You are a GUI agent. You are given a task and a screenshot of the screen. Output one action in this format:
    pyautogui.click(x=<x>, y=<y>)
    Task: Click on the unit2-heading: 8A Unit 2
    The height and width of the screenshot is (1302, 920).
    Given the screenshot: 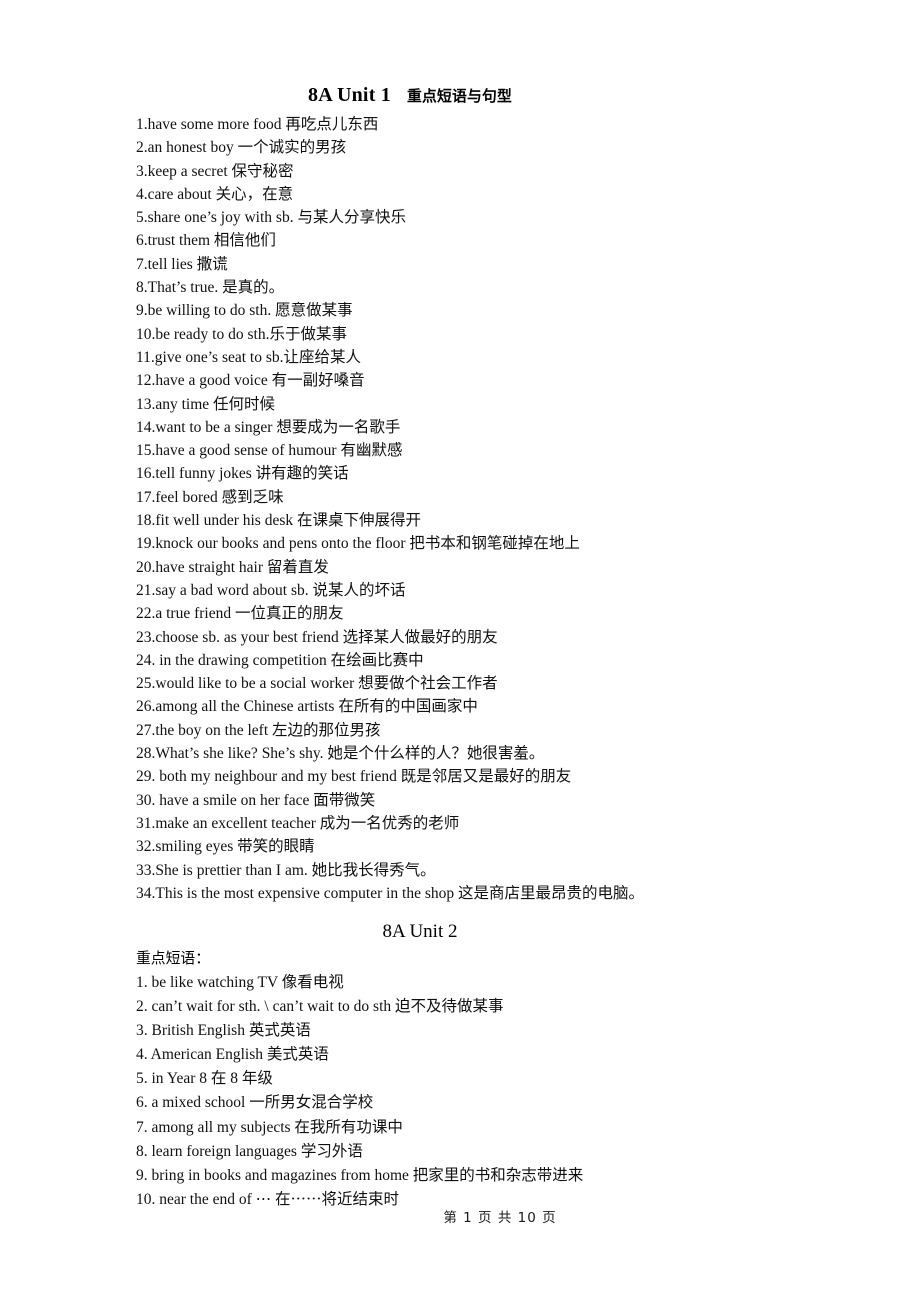 What is the action you would take?
    pyautogui.click(x=420, y=931)
    